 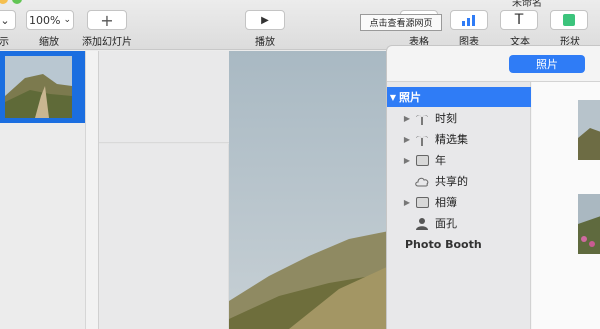 What do you see at coordinates (401, 22) in the screenshot?
I see `tooltip: 点击查看源网页` at bounding box center [401, 22].